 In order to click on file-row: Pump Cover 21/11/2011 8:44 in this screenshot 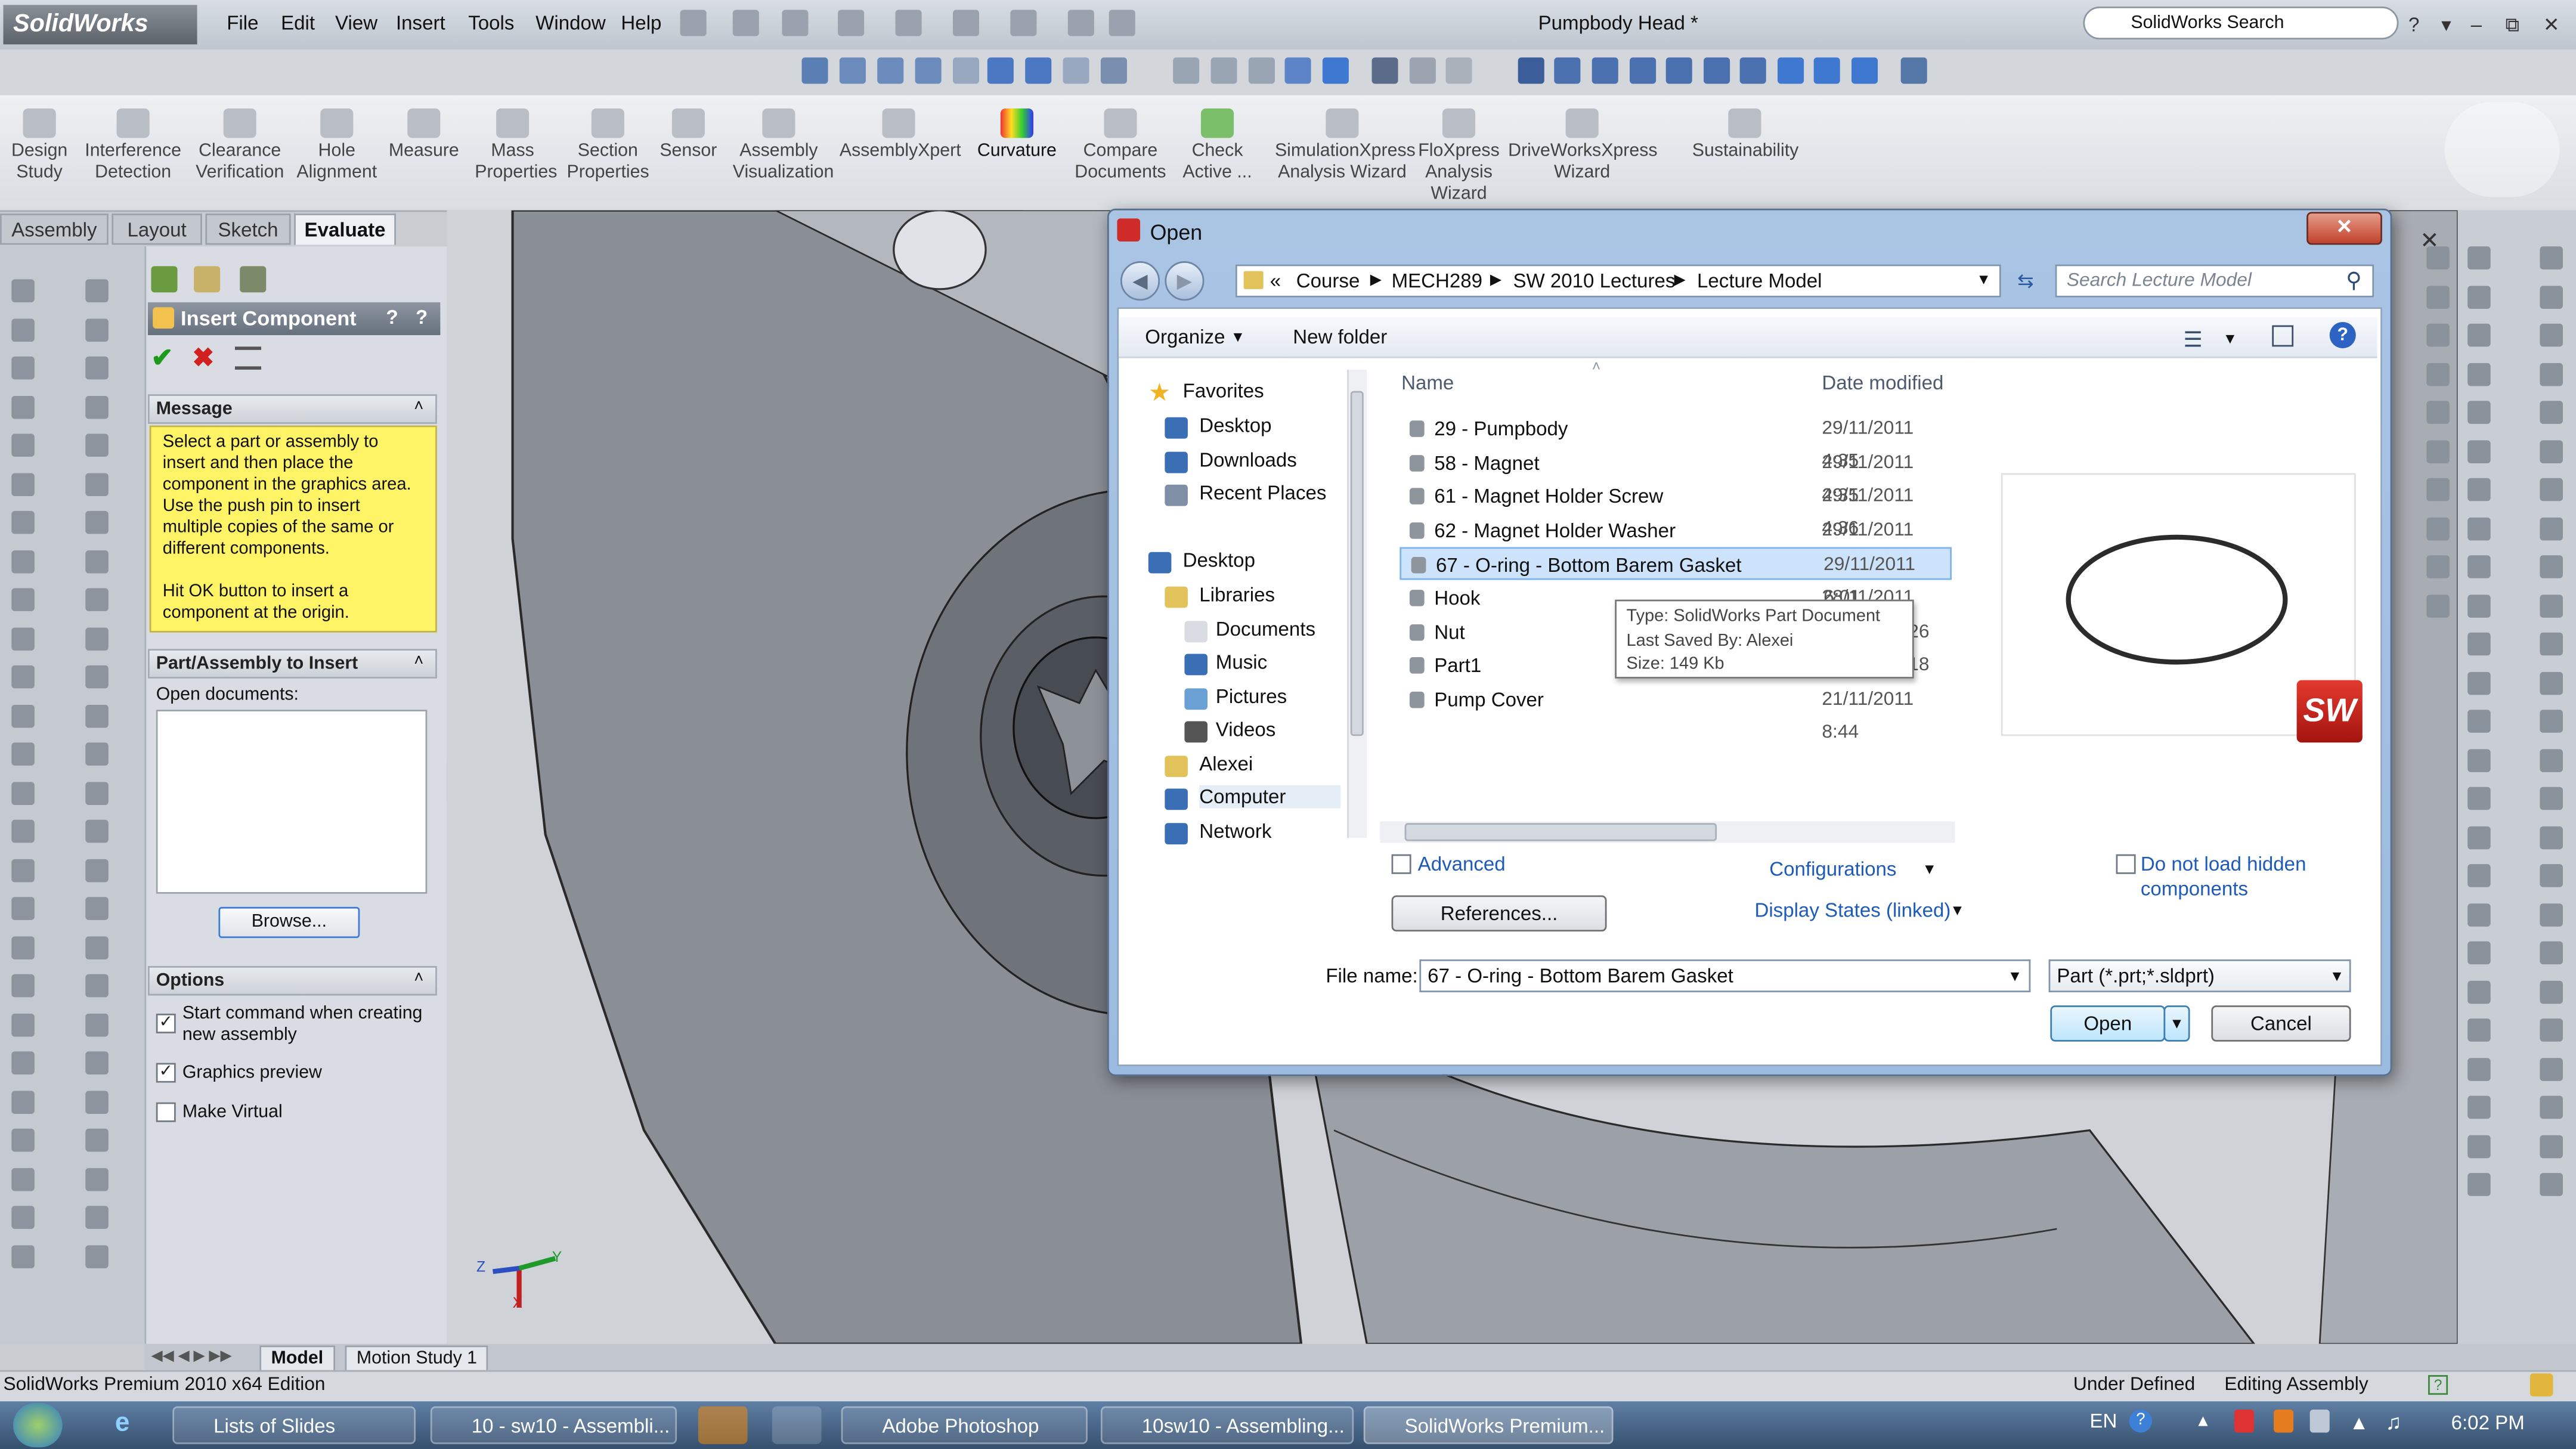, I will do `click(1676, 713)`.